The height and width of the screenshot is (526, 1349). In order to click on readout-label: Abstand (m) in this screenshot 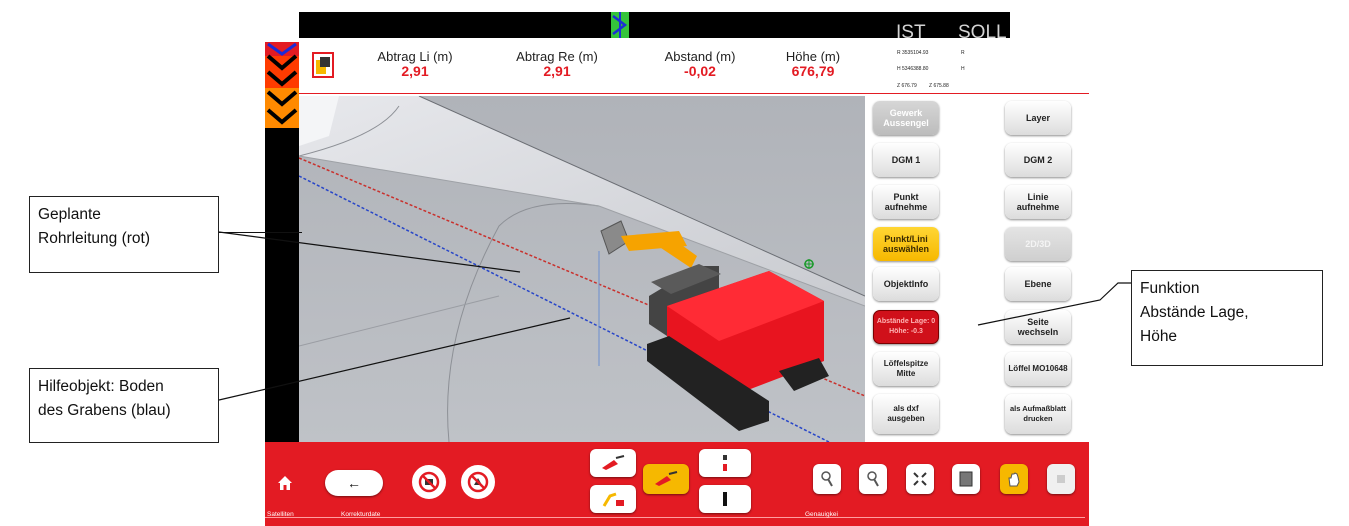, I will do `click(700, 56)`.